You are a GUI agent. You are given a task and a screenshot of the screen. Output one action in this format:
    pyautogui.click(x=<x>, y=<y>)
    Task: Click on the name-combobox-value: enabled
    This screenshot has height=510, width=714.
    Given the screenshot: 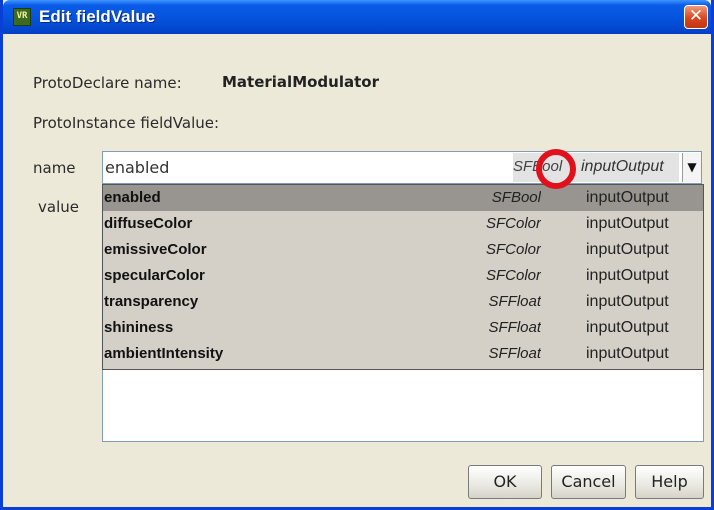 What is the action you would take?
    pyautogui.click(x=137, y=167)
    